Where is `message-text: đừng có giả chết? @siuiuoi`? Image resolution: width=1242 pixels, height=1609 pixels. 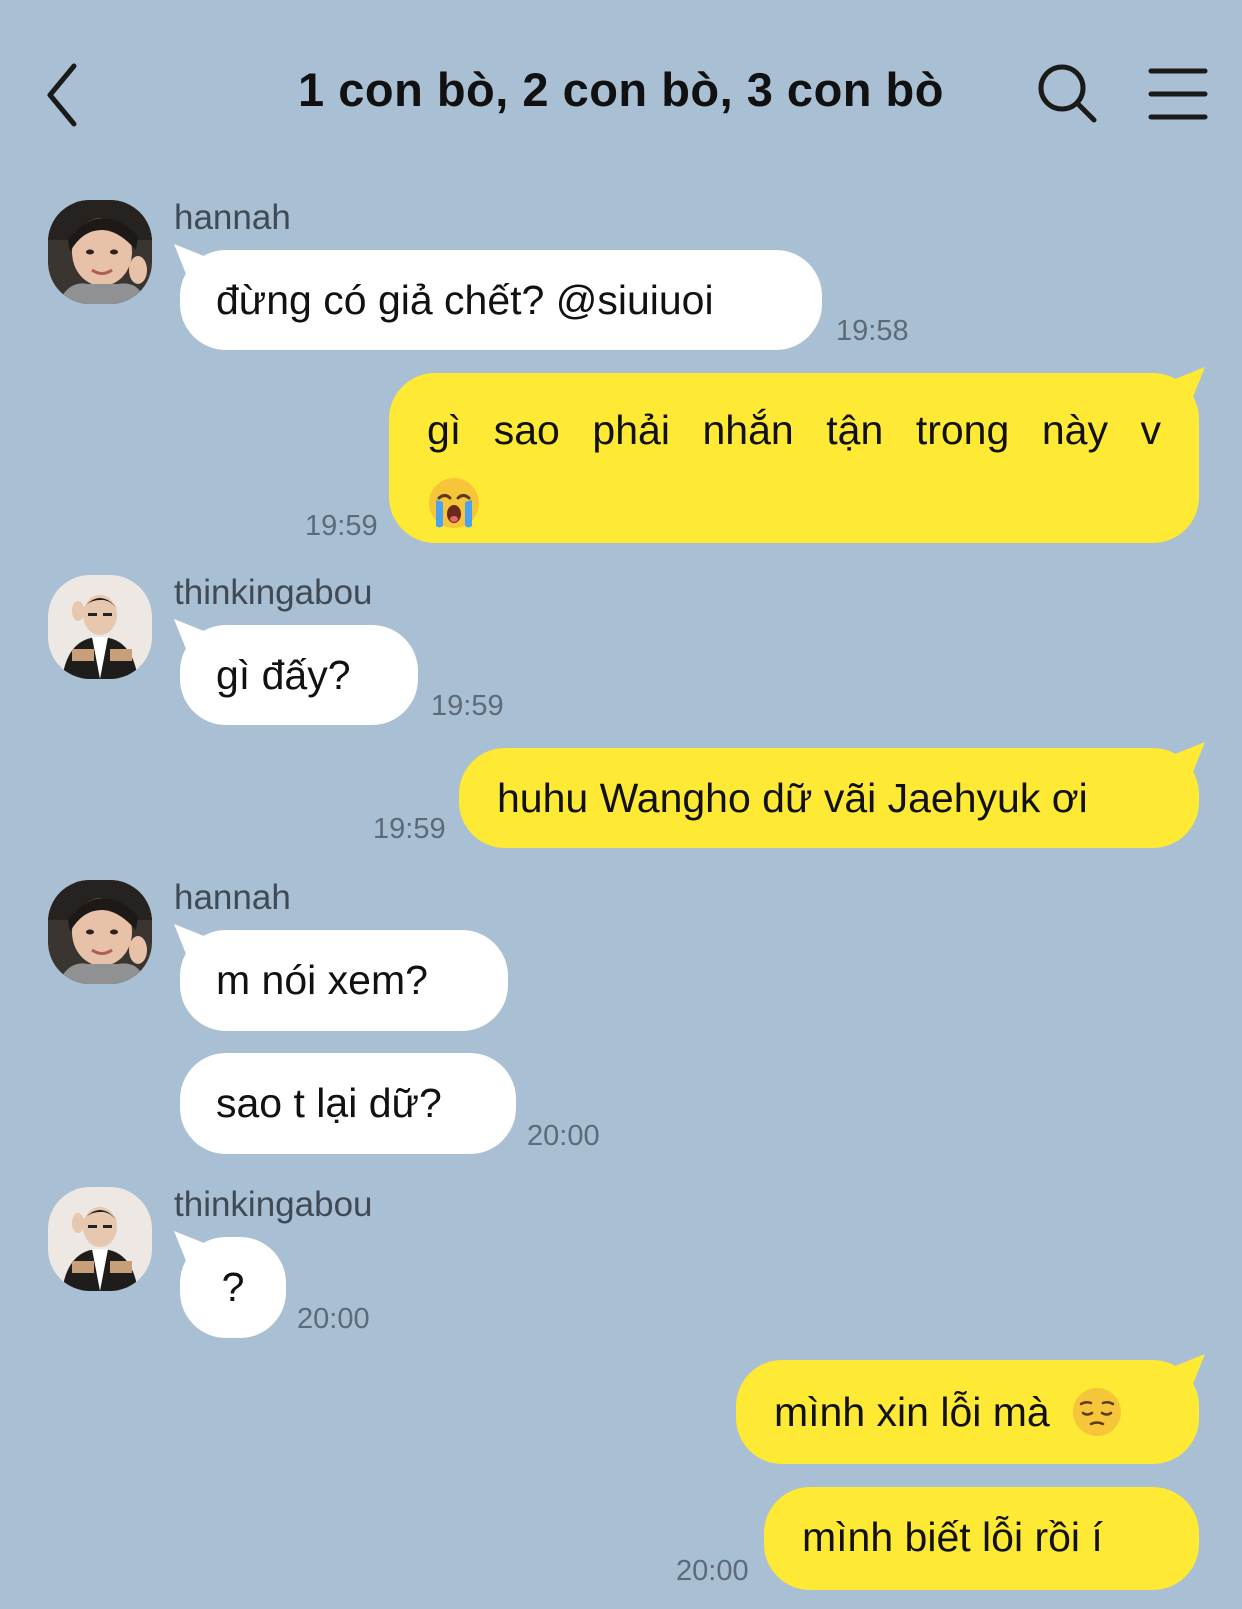
message-text: đừng có giả chết? @siuiuoi is located at coordinates (465, 300).